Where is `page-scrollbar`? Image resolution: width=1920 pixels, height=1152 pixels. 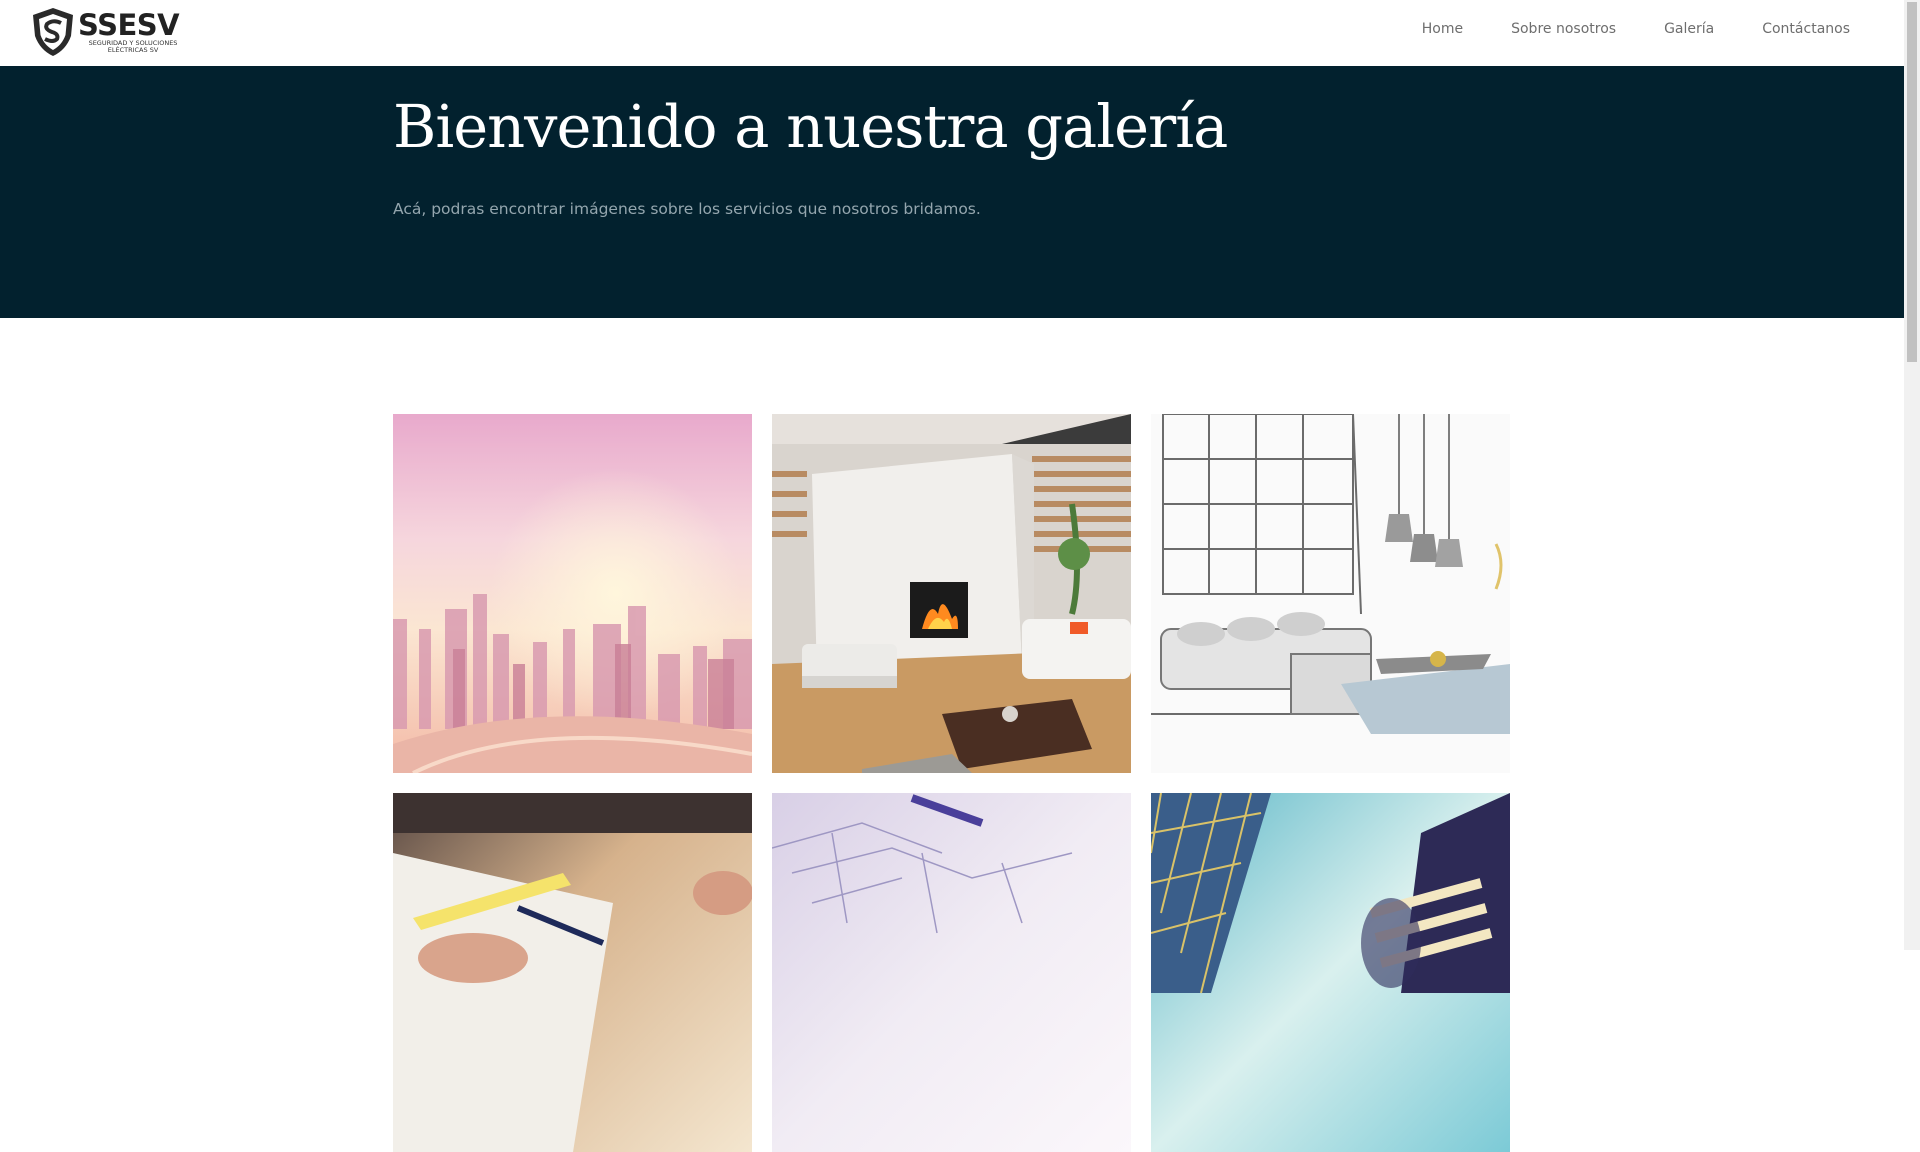
page-scrollbar is located at coordinates (1912, 475).